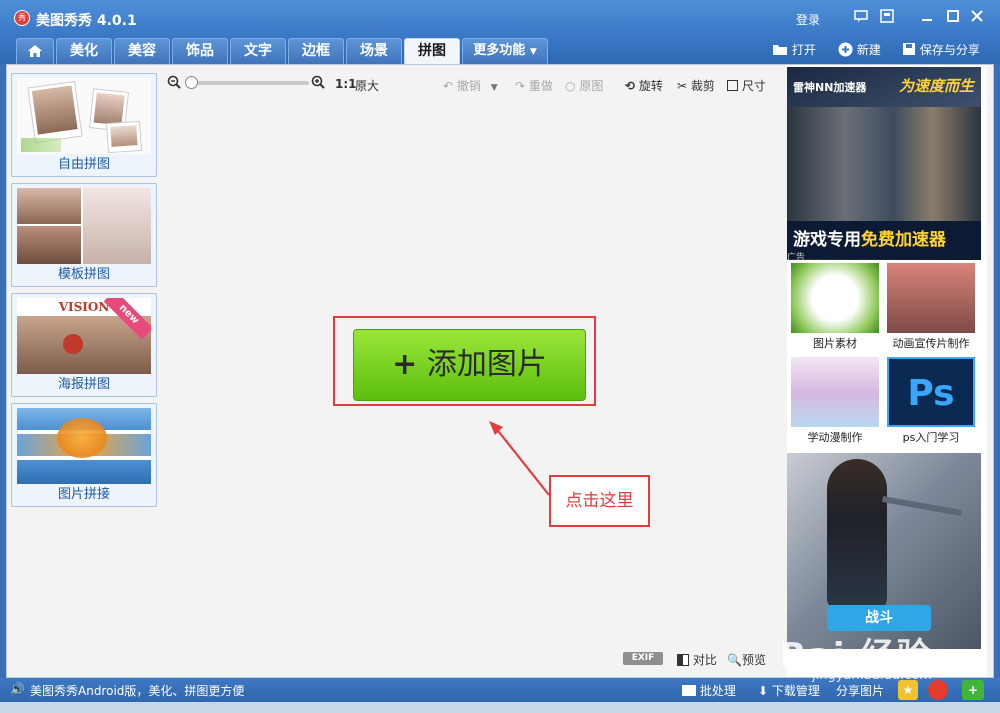  Describe the element at coordinates (83, 384) in the screenshot. I see `poster-collage-label: 海报拼图` at that location.